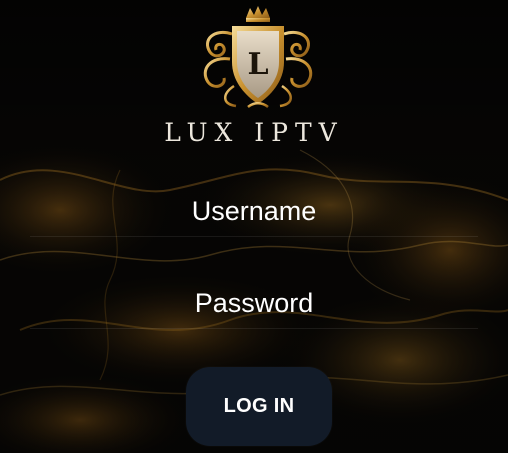 The image size is (508, 453). What do you see at coordinates (259, 406) in the screenshot?
I see `login-button: LOG IN` at bounding box center [259, 406].